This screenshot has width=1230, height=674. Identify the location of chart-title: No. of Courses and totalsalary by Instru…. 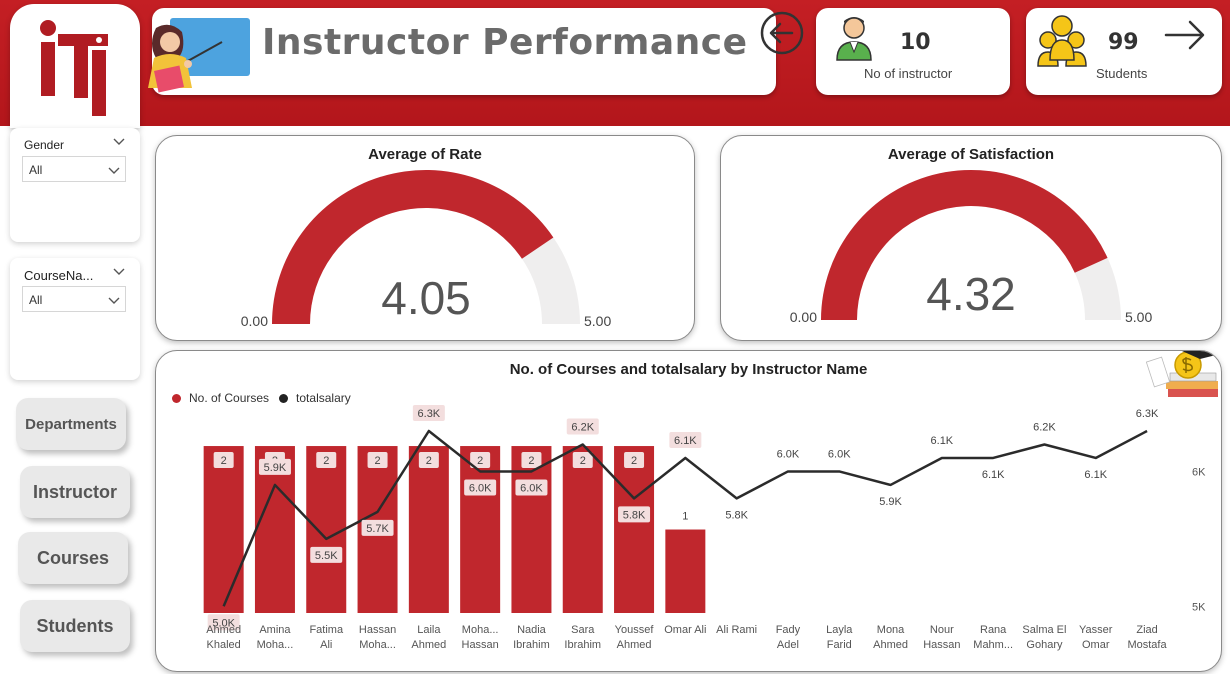
(688, 369).